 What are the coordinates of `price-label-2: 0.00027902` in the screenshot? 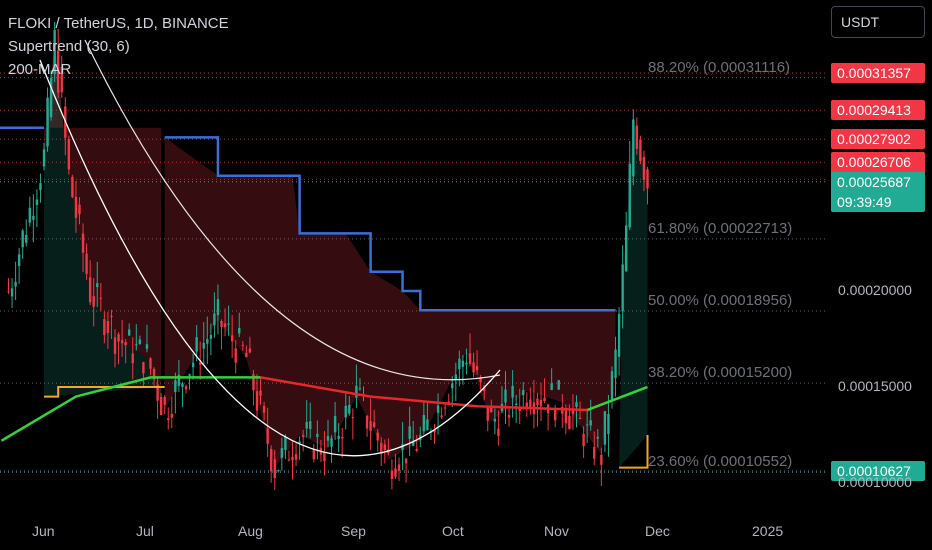 It's located at (878, 139).